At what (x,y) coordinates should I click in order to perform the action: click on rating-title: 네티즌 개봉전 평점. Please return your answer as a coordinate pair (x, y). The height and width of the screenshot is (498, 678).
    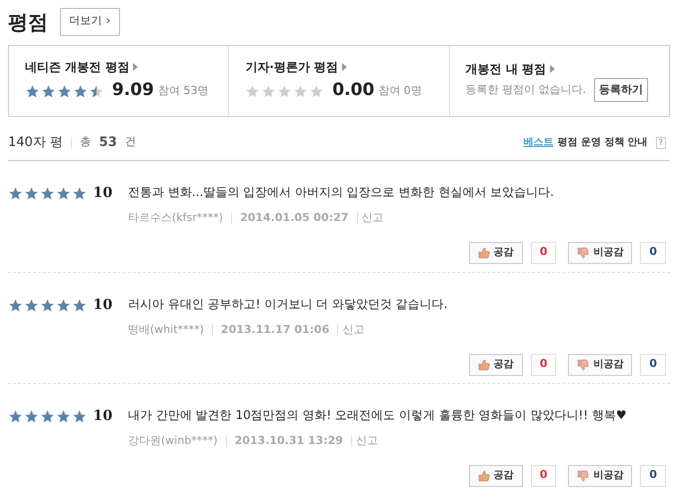
    Looking at the image, I should click on (77, 67).